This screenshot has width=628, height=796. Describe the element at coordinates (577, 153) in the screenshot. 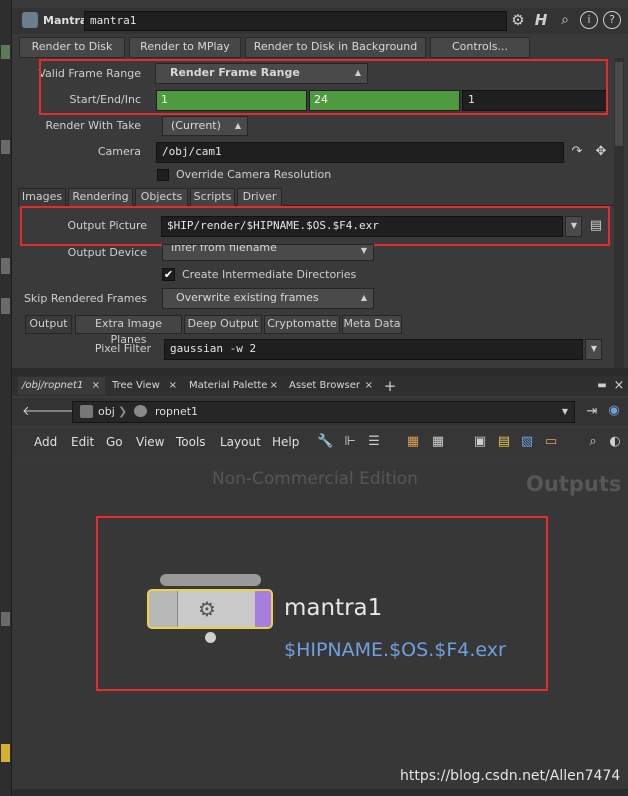

I see `jump-arrow-icon: ↷` at that location.